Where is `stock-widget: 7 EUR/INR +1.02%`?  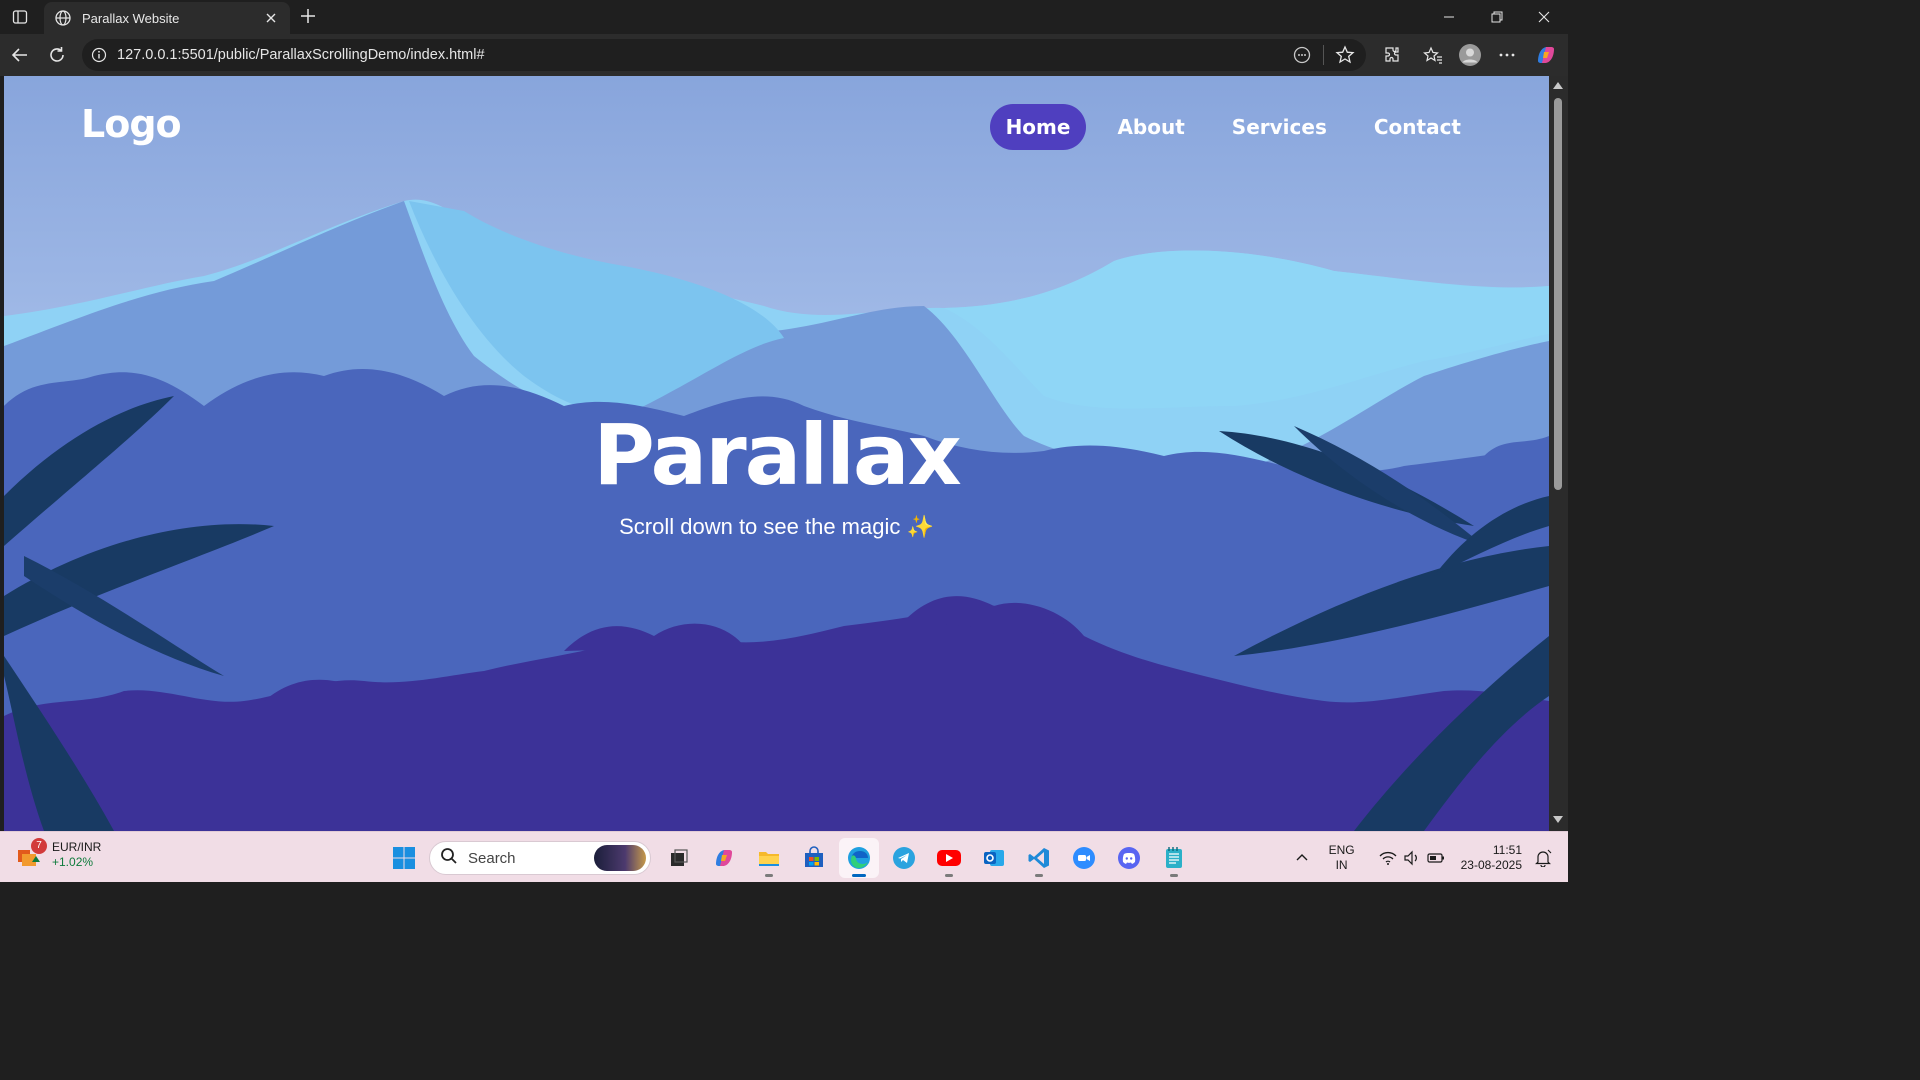
stock-widget: 7 EUR/INR +1.02% is located at coordinates (57, 854).